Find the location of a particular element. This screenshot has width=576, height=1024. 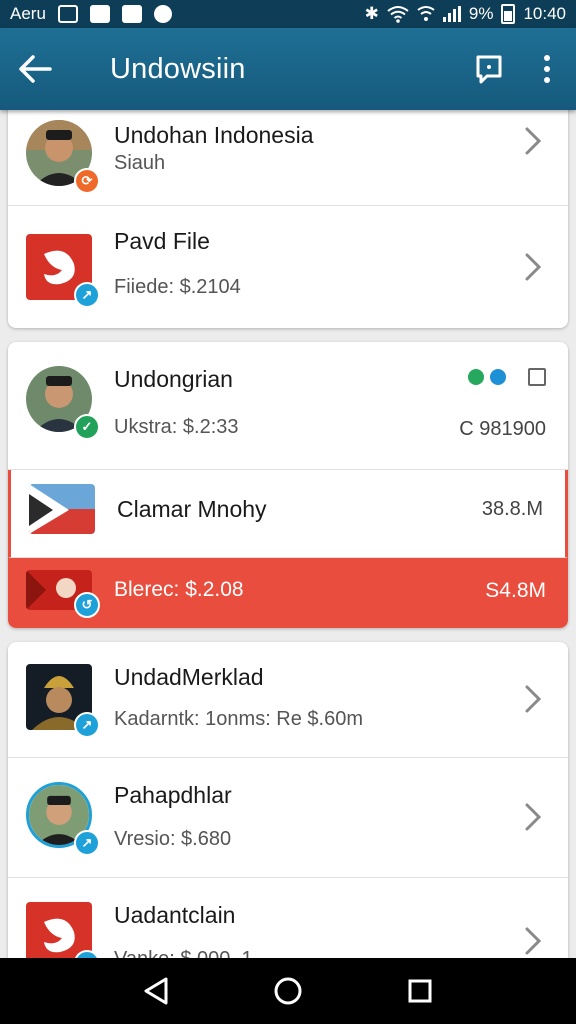

carrier-label: Aeru is located at coordinates (28, 13).